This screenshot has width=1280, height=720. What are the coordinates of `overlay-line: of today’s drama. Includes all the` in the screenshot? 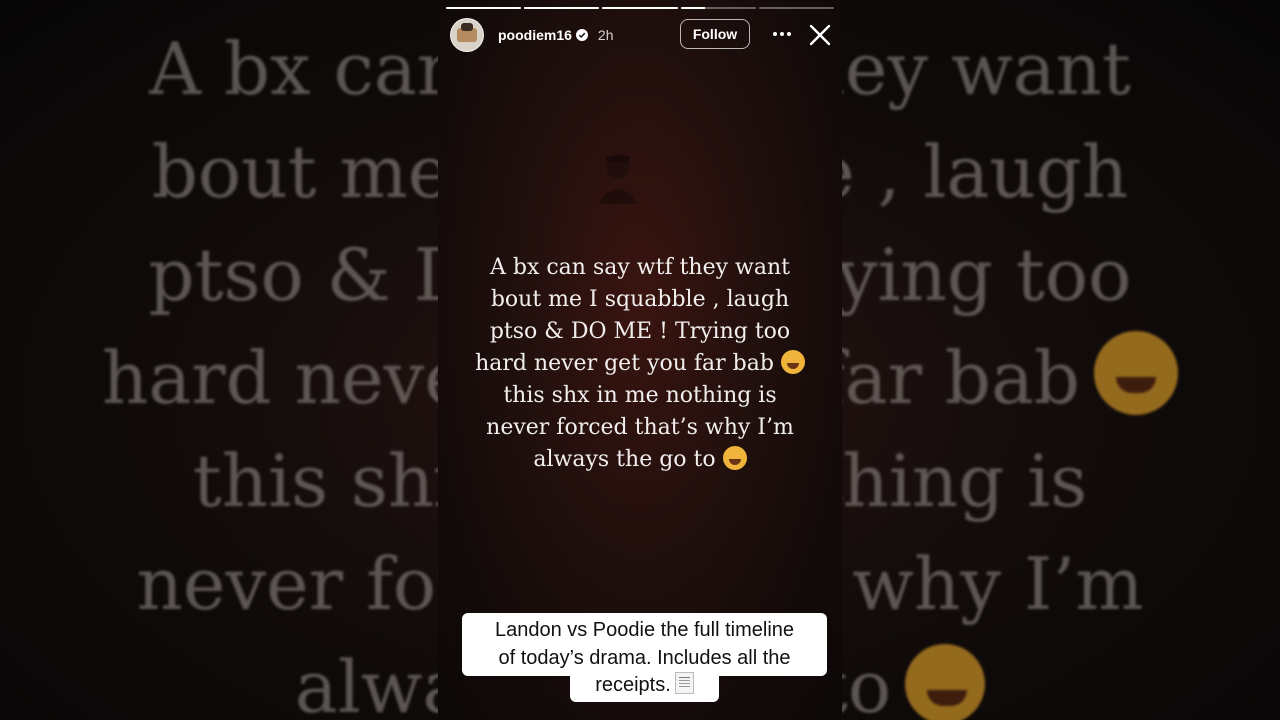 It's located at (644, 657).